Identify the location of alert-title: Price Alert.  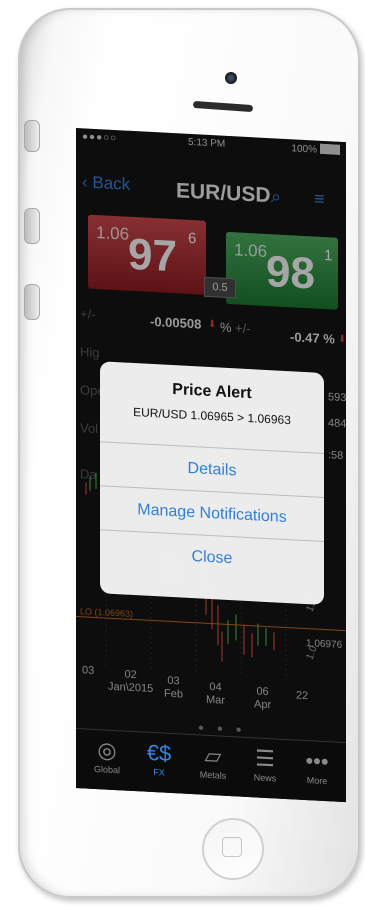
(212, 392).